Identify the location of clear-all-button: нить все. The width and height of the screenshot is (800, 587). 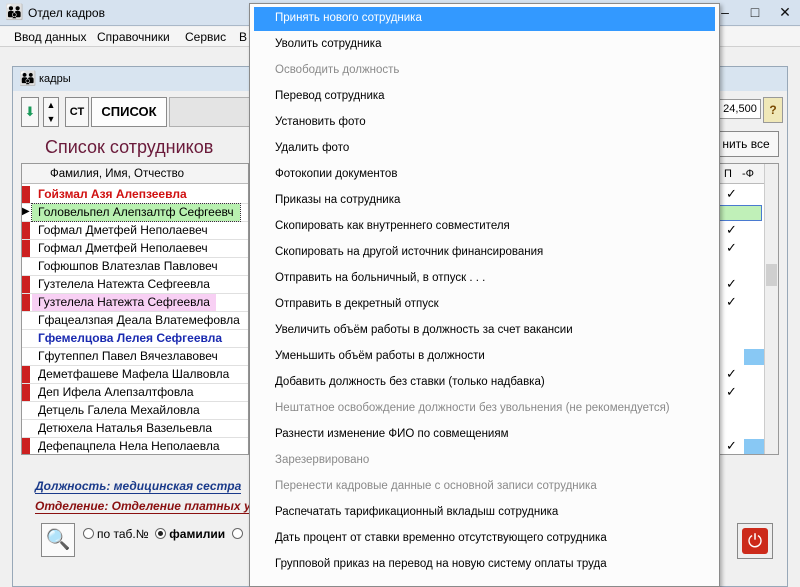
(746, 144).